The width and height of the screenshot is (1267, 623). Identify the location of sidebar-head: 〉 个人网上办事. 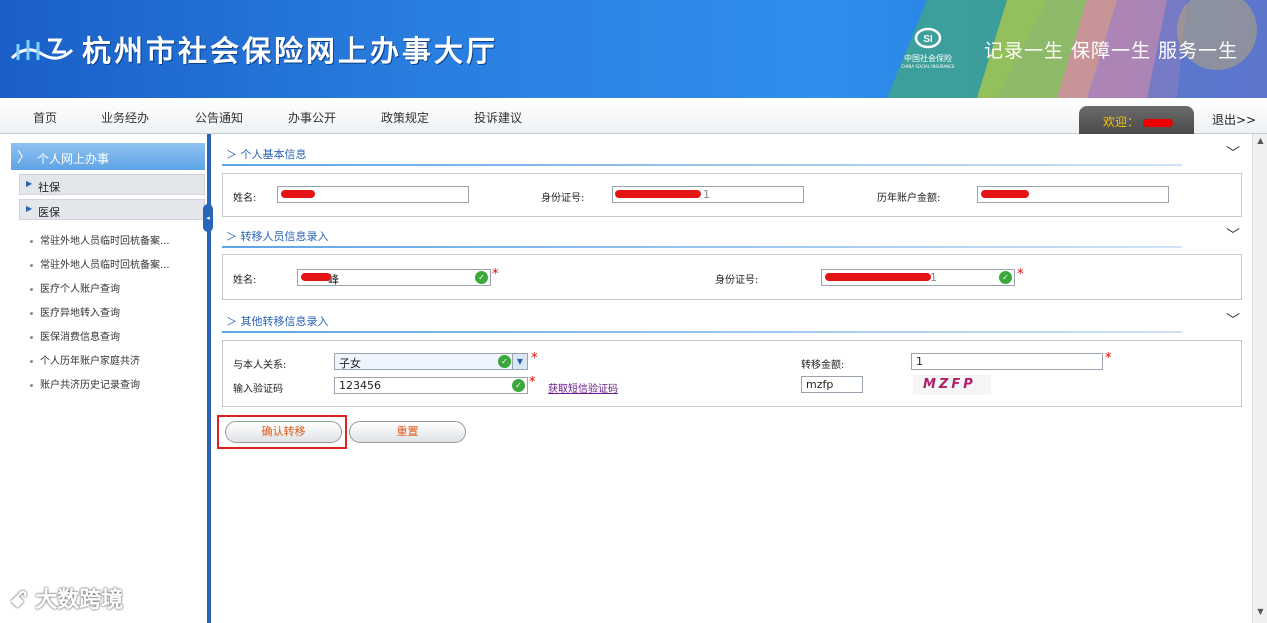
(108, 156).